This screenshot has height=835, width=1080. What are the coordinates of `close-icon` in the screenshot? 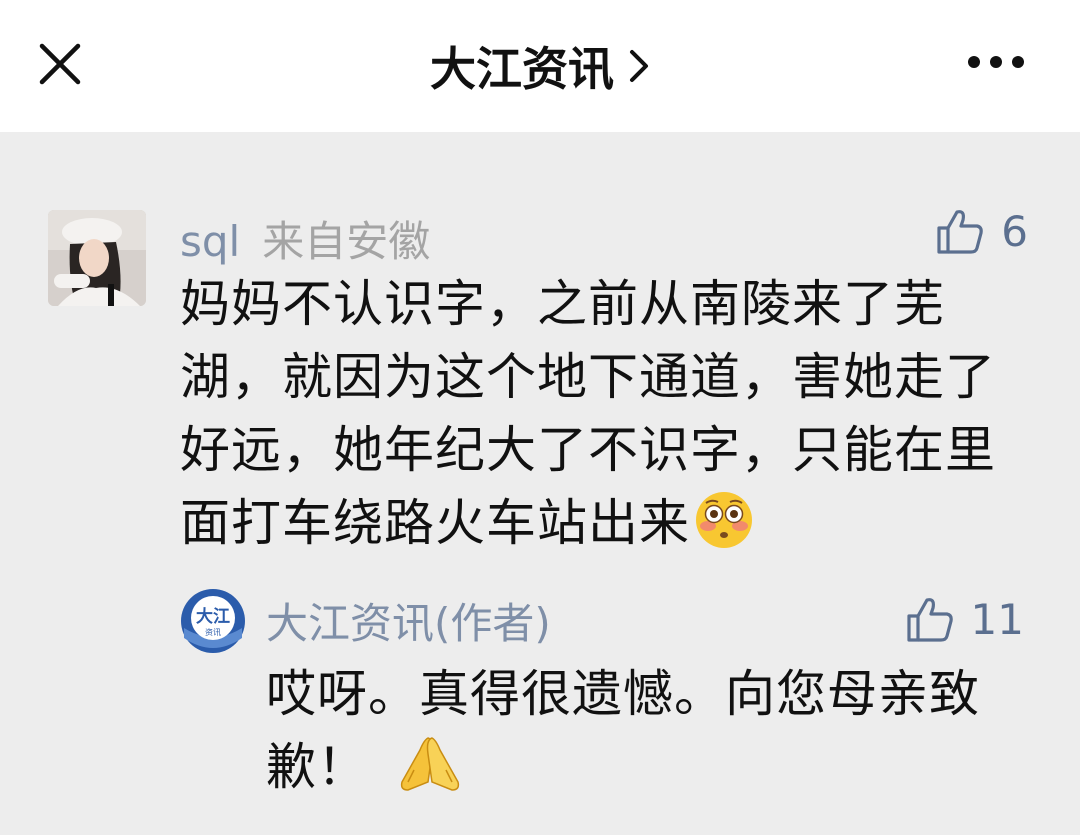 It's located at (60, 64).